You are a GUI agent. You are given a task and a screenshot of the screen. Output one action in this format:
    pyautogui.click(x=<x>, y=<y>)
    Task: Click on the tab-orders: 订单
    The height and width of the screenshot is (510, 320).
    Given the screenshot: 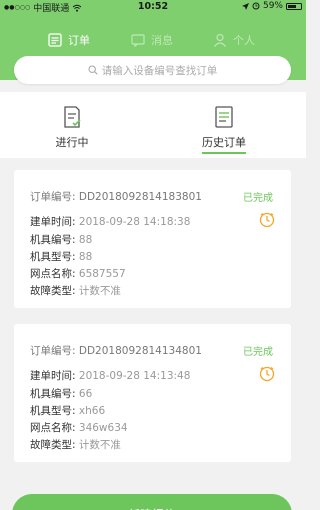 What is the action you would take?
    pyautogui.click(x=69, y=40)
    